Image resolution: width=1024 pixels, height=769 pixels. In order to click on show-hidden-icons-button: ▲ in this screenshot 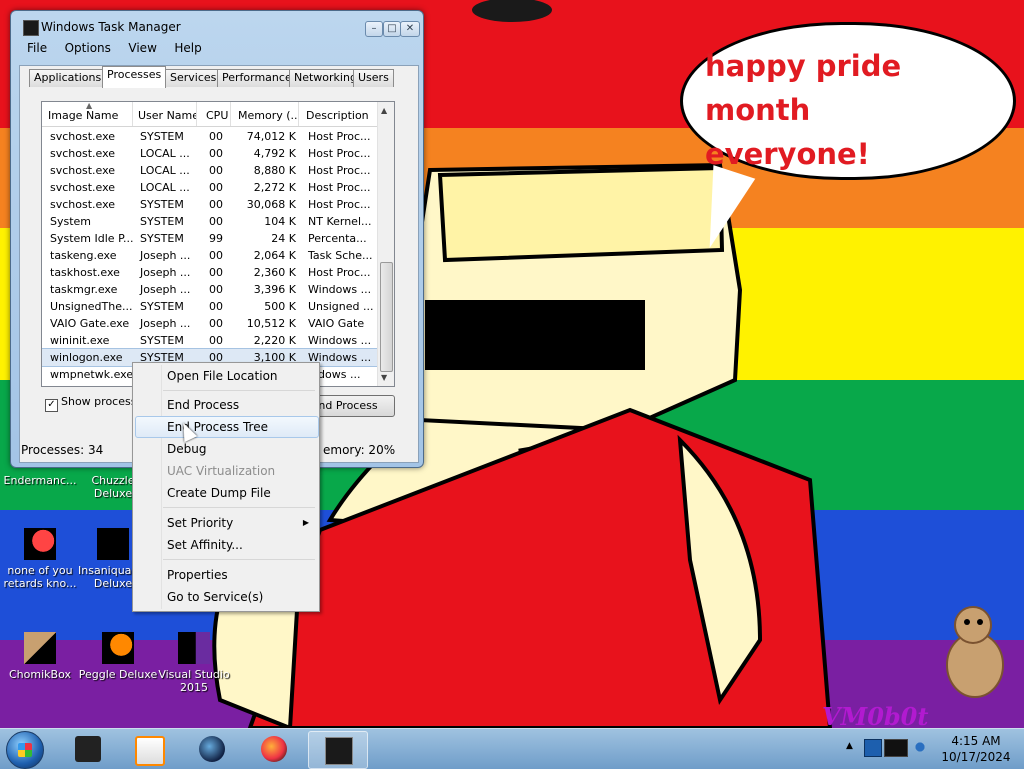, I will do `click(849, 746)`.